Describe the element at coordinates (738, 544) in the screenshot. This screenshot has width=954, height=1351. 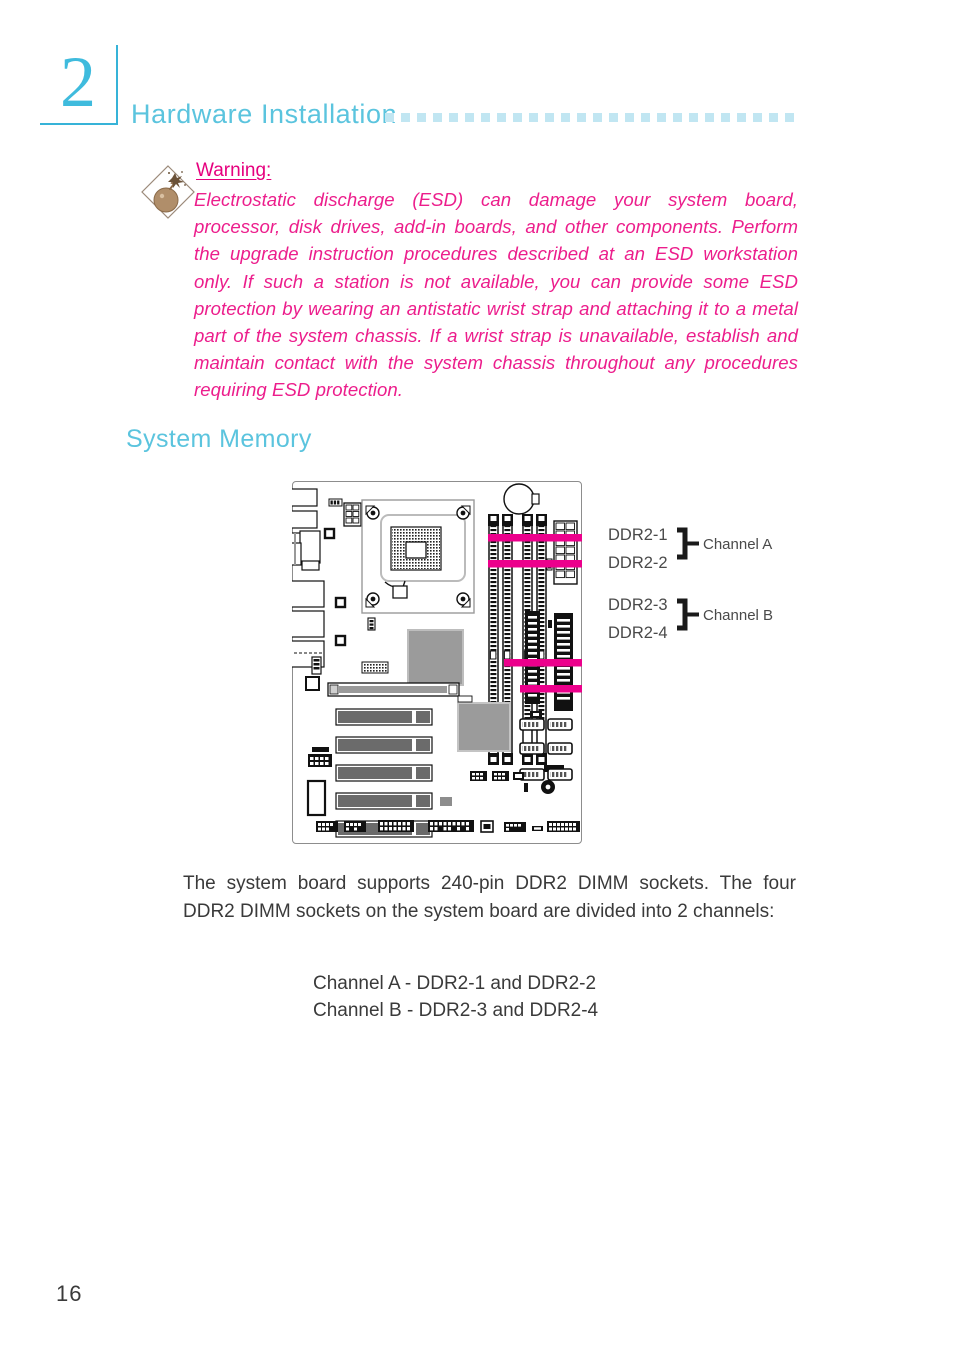
I see `callout-channel-a: Channel A` at that location.